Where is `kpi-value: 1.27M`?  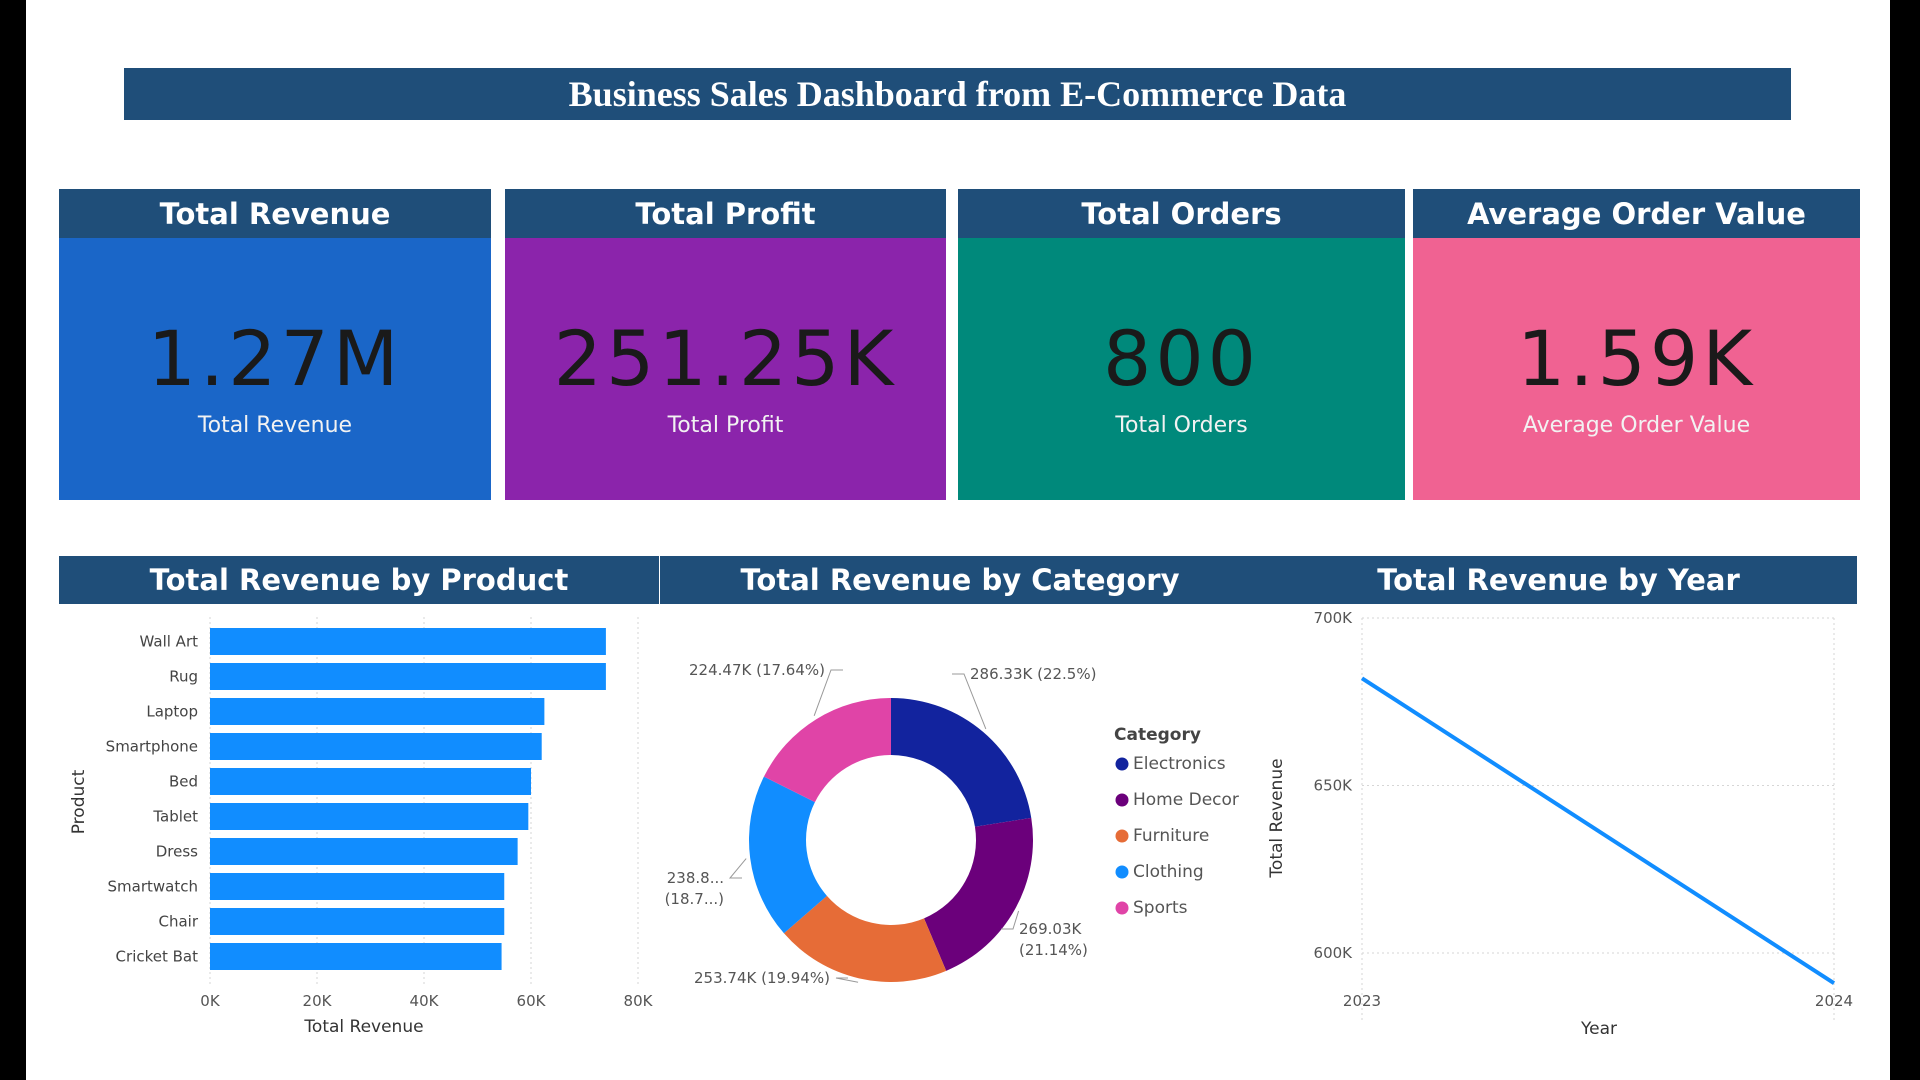
kpi-value: 1.27M is located at coordinates (275, 358).